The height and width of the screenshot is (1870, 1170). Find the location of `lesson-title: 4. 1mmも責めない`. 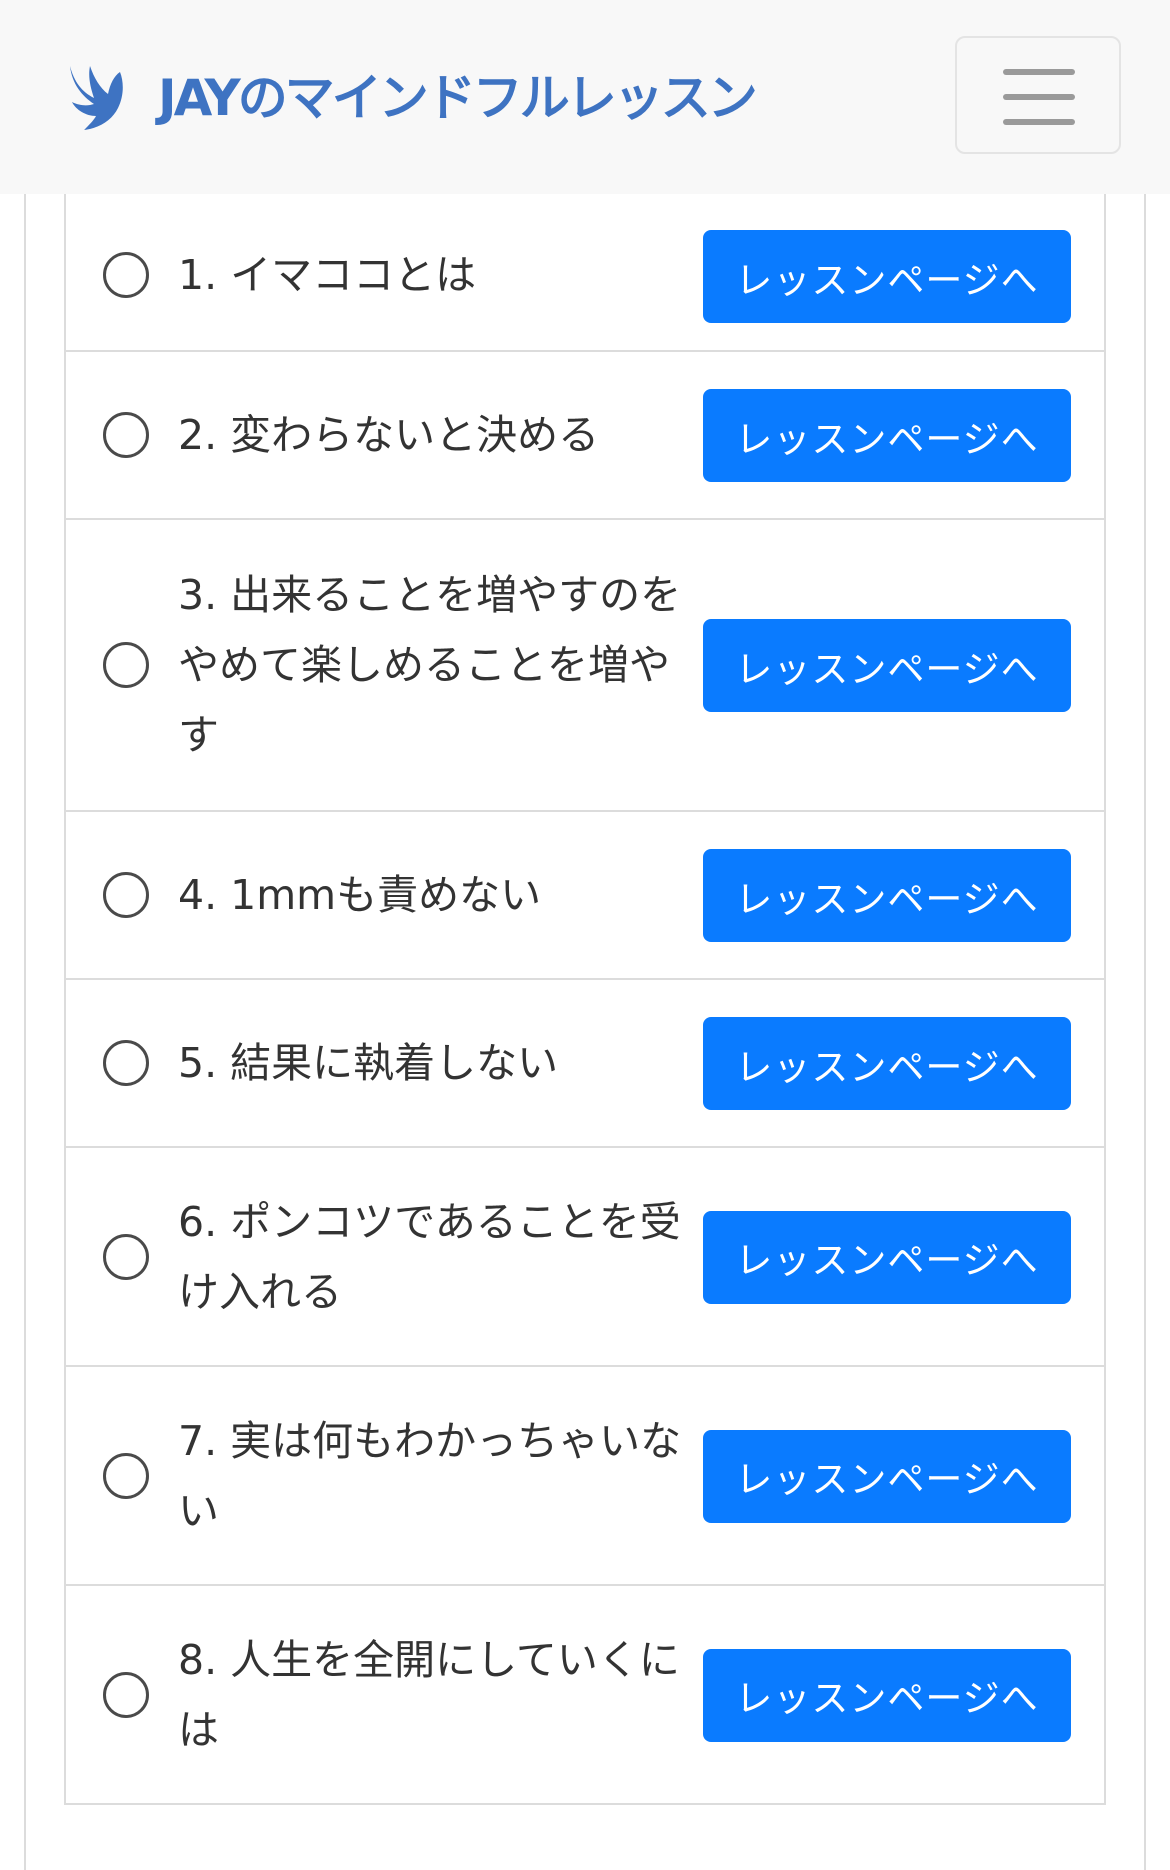

lesson-title: 4. 1mmも責めない is located at coordinates (360, 895).